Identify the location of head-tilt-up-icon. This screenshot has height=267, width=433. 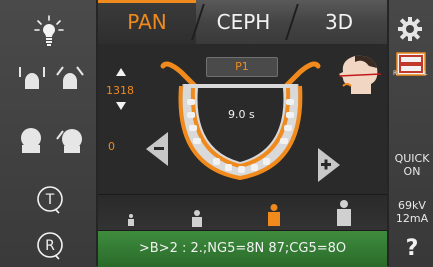
(32, 77).